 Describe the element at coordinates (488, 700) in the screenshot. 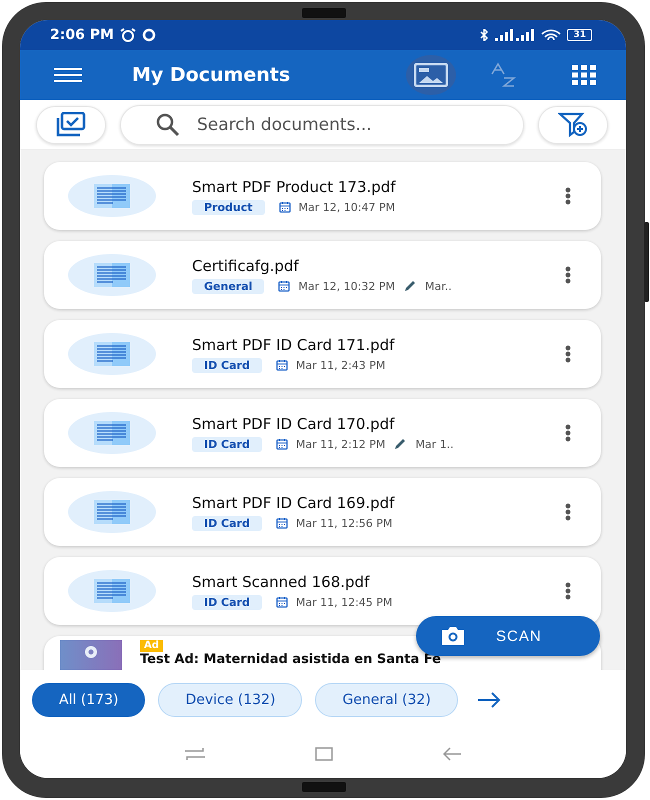

I see `arrow-right-icon` at that location.